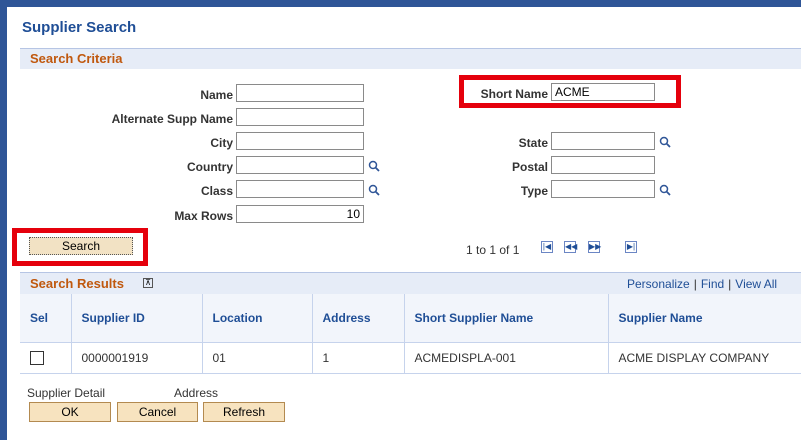 The height and width of the screenshot is (440, 801). I want to click on address-cell: 1, so click(358, 358).